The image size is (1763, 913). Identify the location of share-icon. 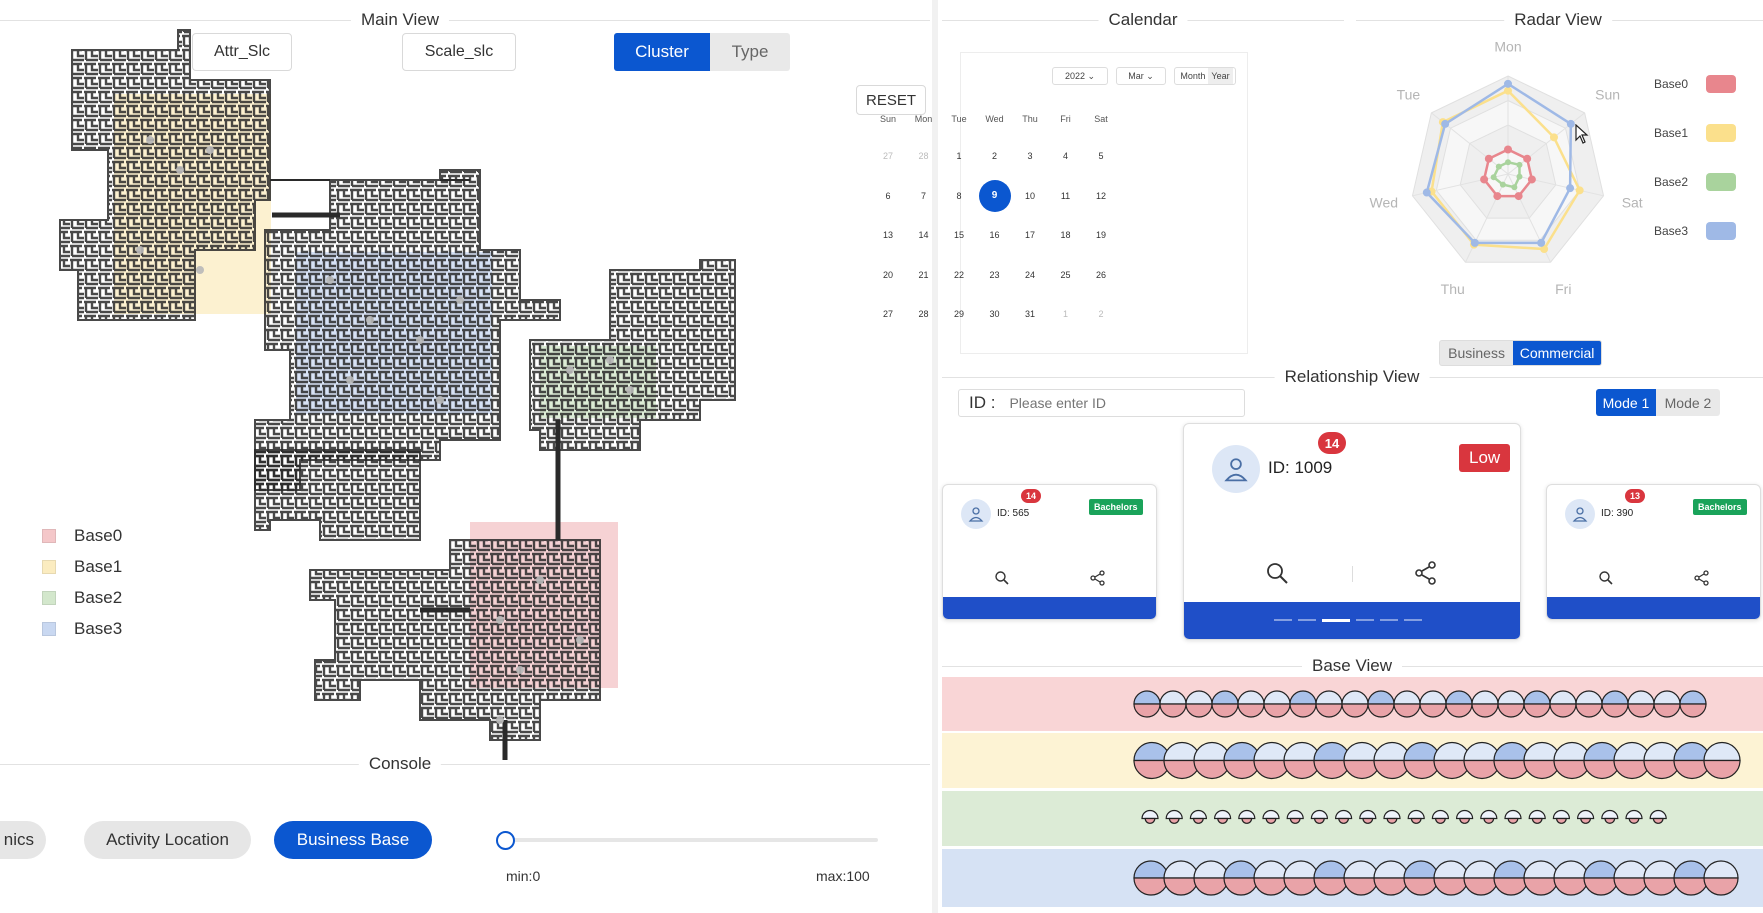
(1426, 573).